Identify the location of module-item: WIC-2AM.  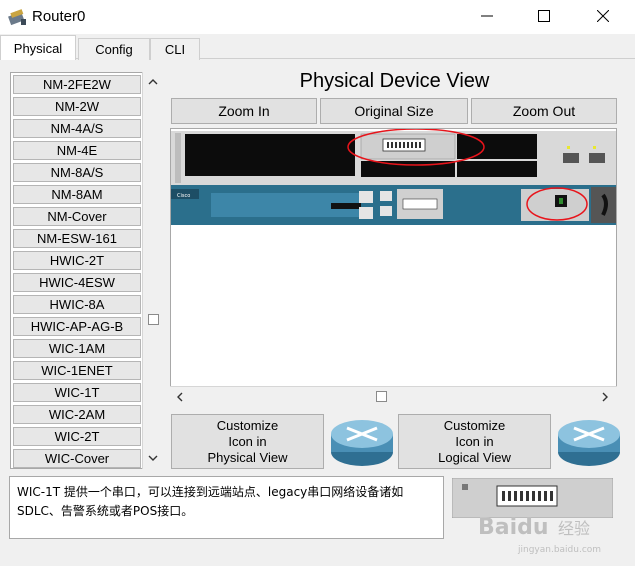
(77, 414).